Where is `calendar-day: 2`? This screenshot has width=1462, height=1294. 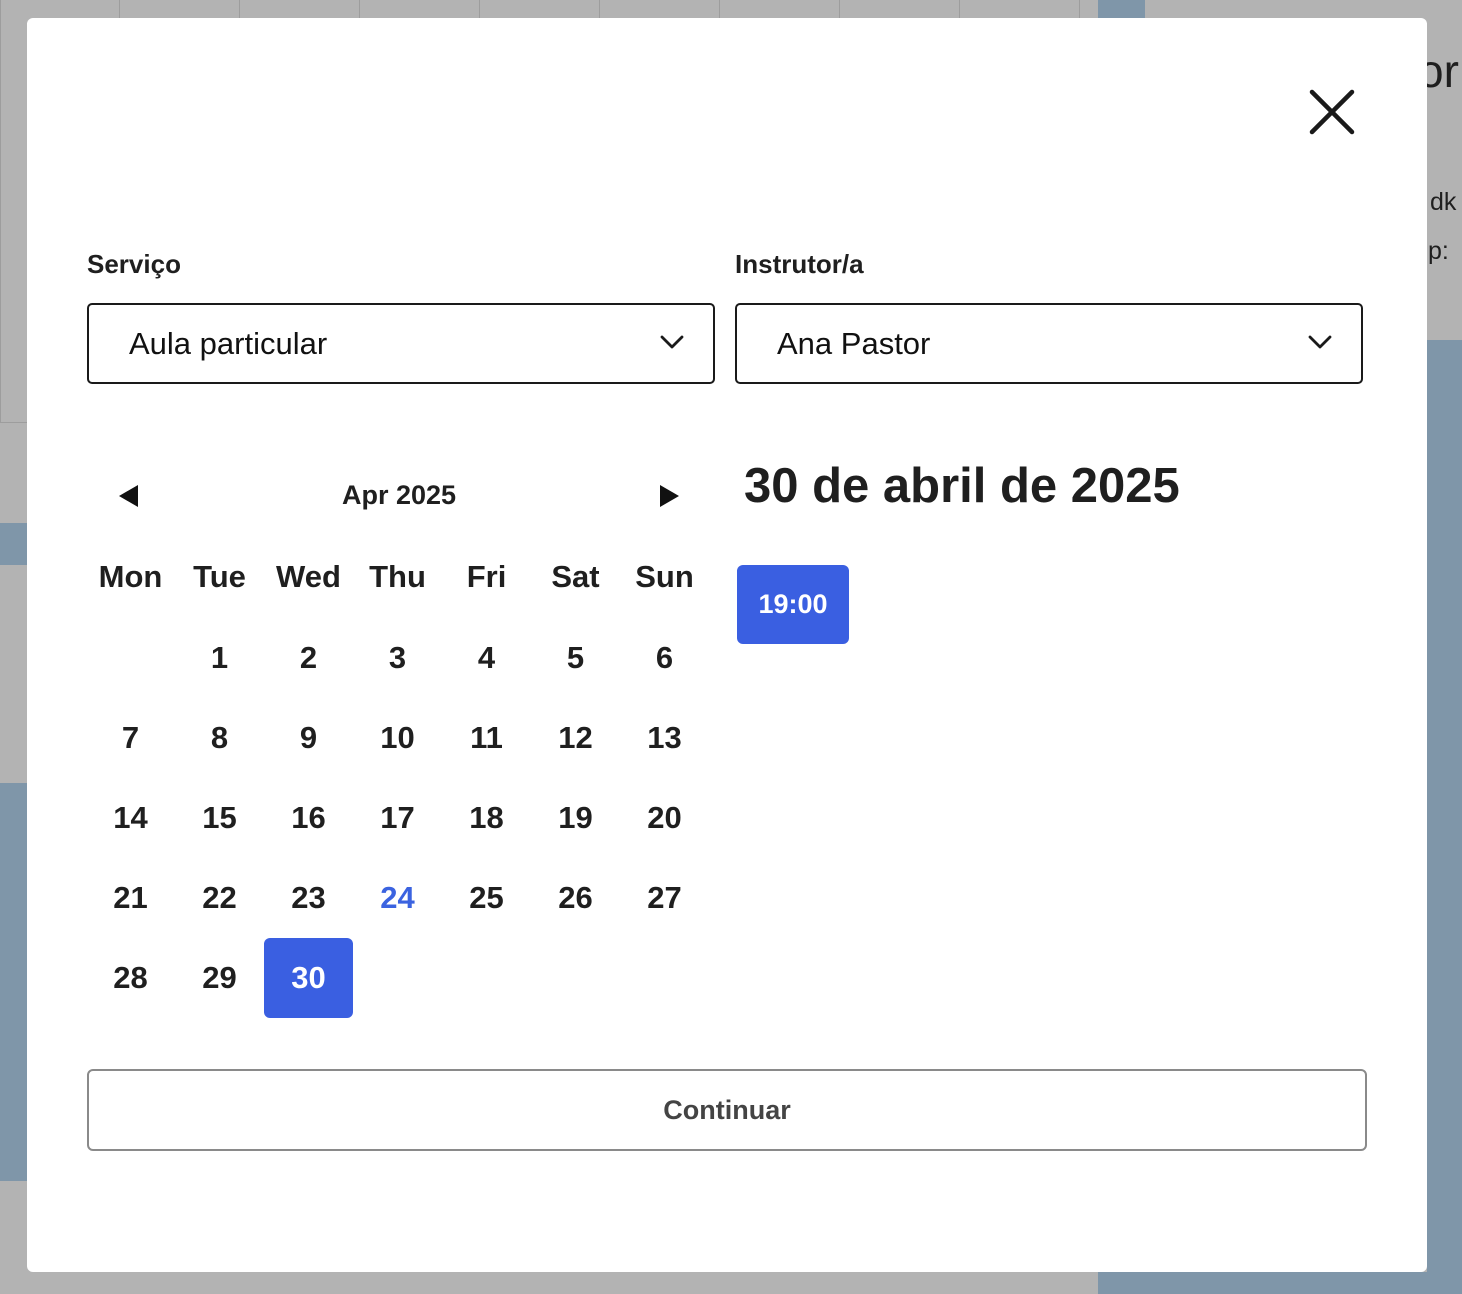
calendar-day: 2 is located at coordinates (308, 658).